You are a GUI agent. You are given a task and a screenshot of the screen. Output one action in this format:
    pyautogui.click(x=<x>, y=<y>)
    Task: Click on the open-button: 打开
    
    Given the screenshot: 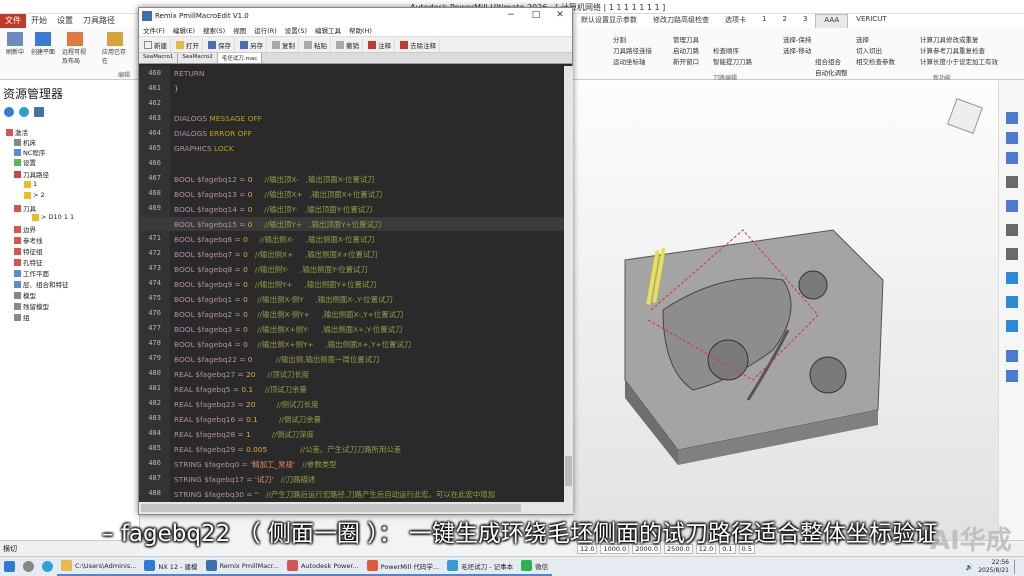 What is the action you would take?
    pyautogui.click(x=188, y=44)
    